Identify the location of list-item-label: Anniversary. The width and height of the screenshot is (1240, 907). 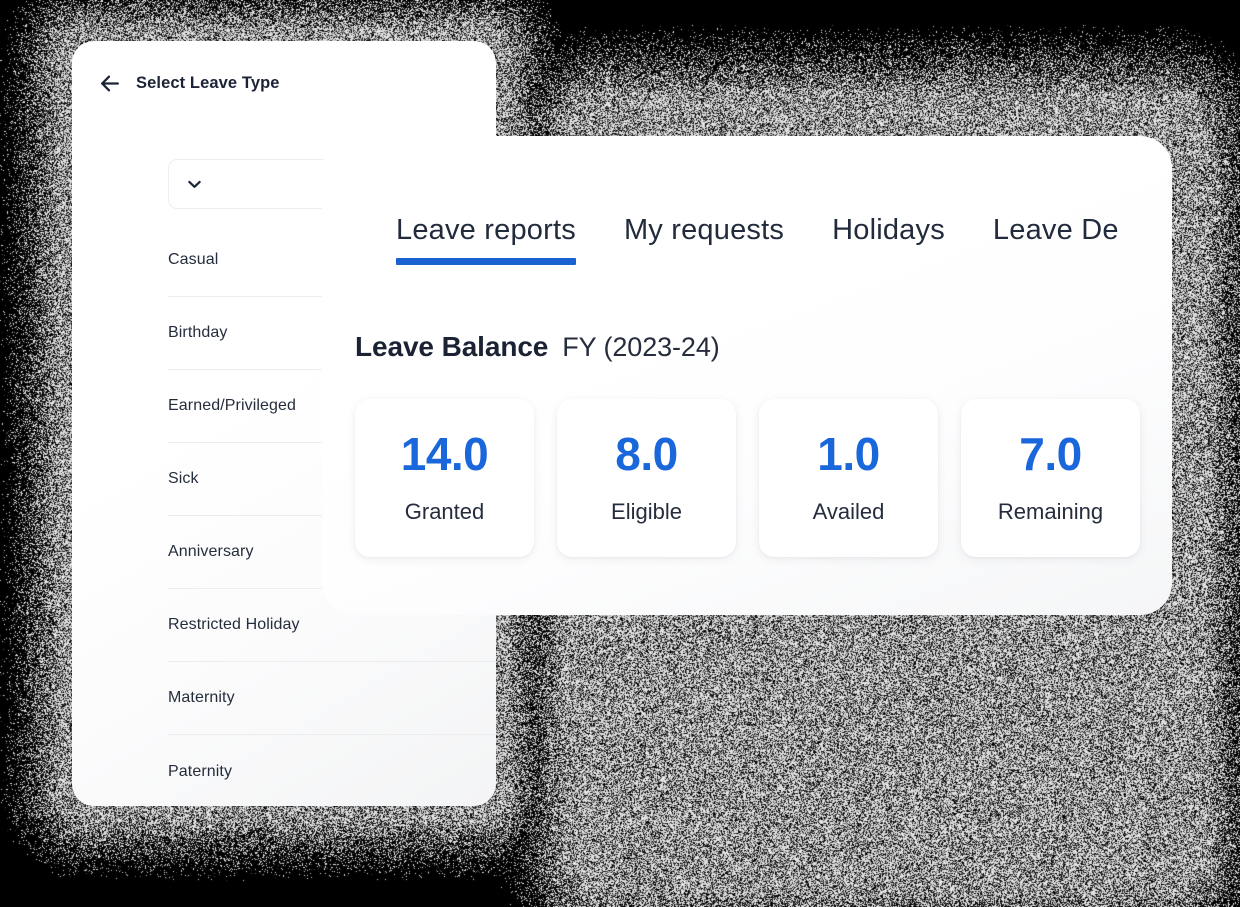
(211, 551).